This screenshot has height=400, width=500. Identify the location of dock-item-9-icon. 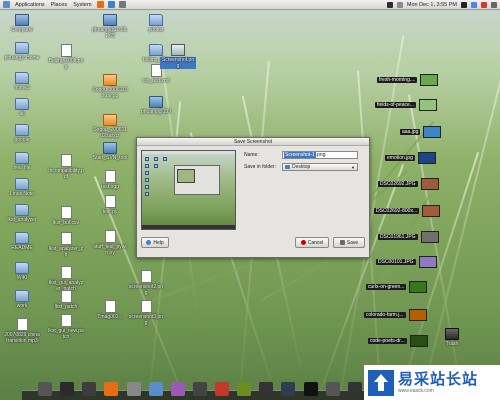
(222, 389).